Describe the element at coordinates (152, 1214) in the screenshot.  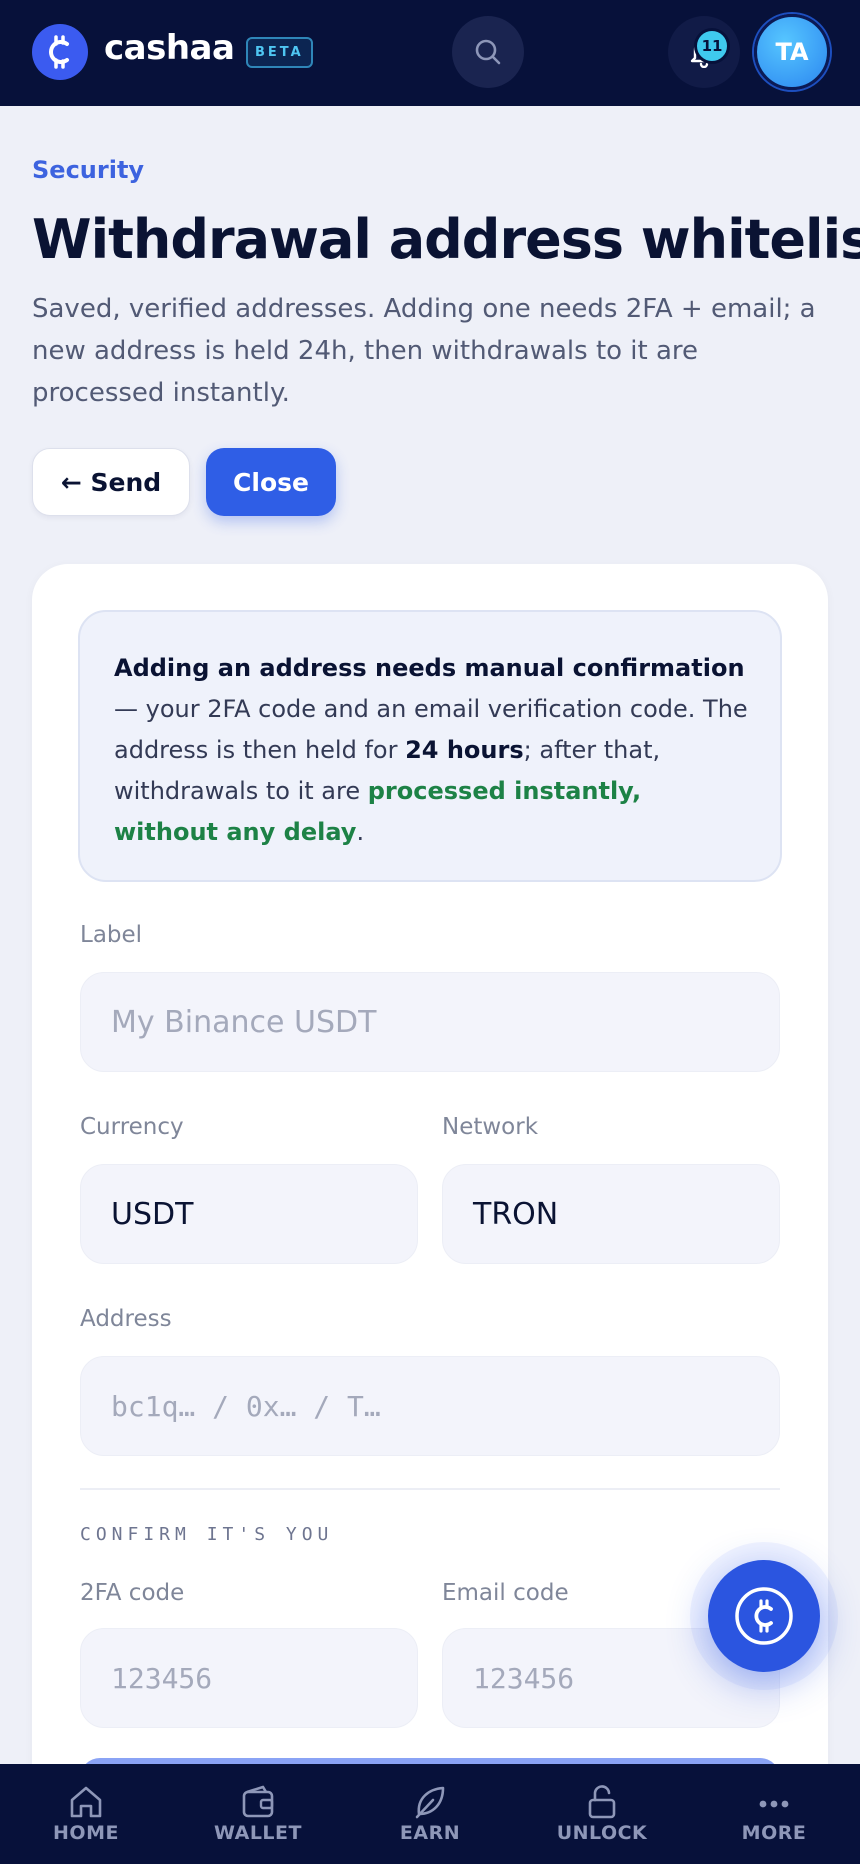
I see `currency-value: USDT` at that location.